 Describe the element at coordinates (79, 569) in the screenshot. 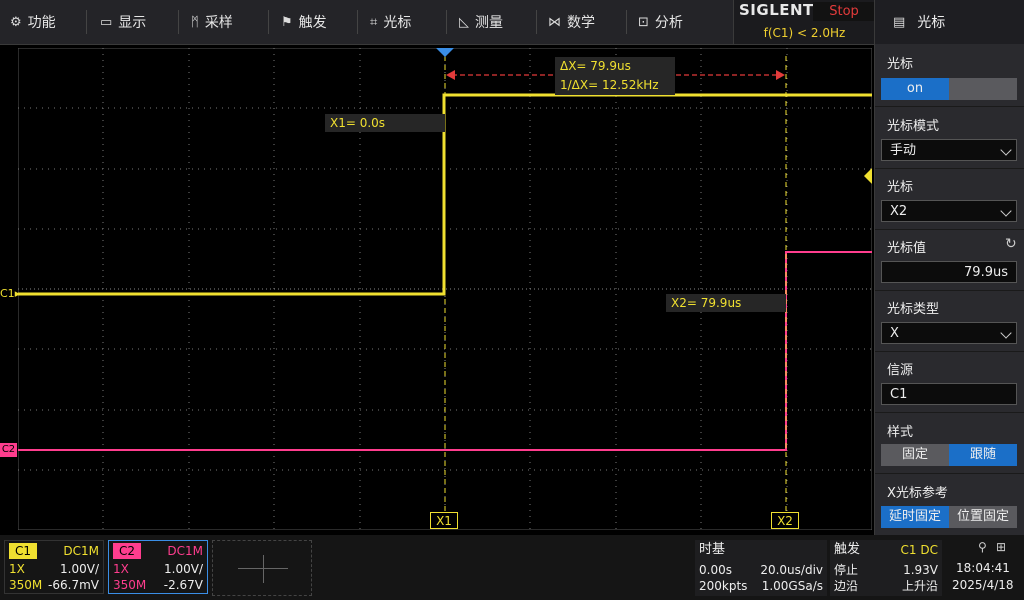

I see `c1-scale: 1.00V/` at that location.